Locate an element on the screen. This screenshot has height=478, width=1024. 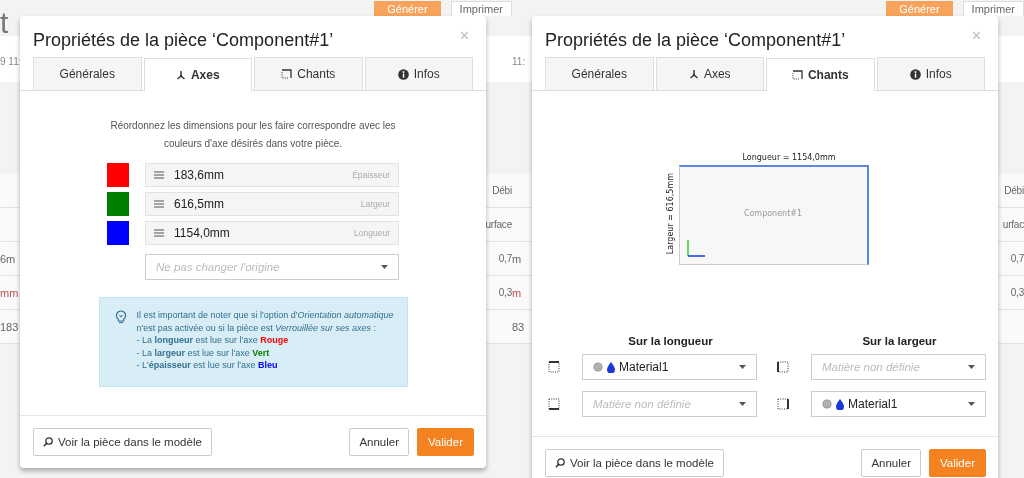
dimension-row: 616,5mm Largeur is located at coordinates (272, 204).